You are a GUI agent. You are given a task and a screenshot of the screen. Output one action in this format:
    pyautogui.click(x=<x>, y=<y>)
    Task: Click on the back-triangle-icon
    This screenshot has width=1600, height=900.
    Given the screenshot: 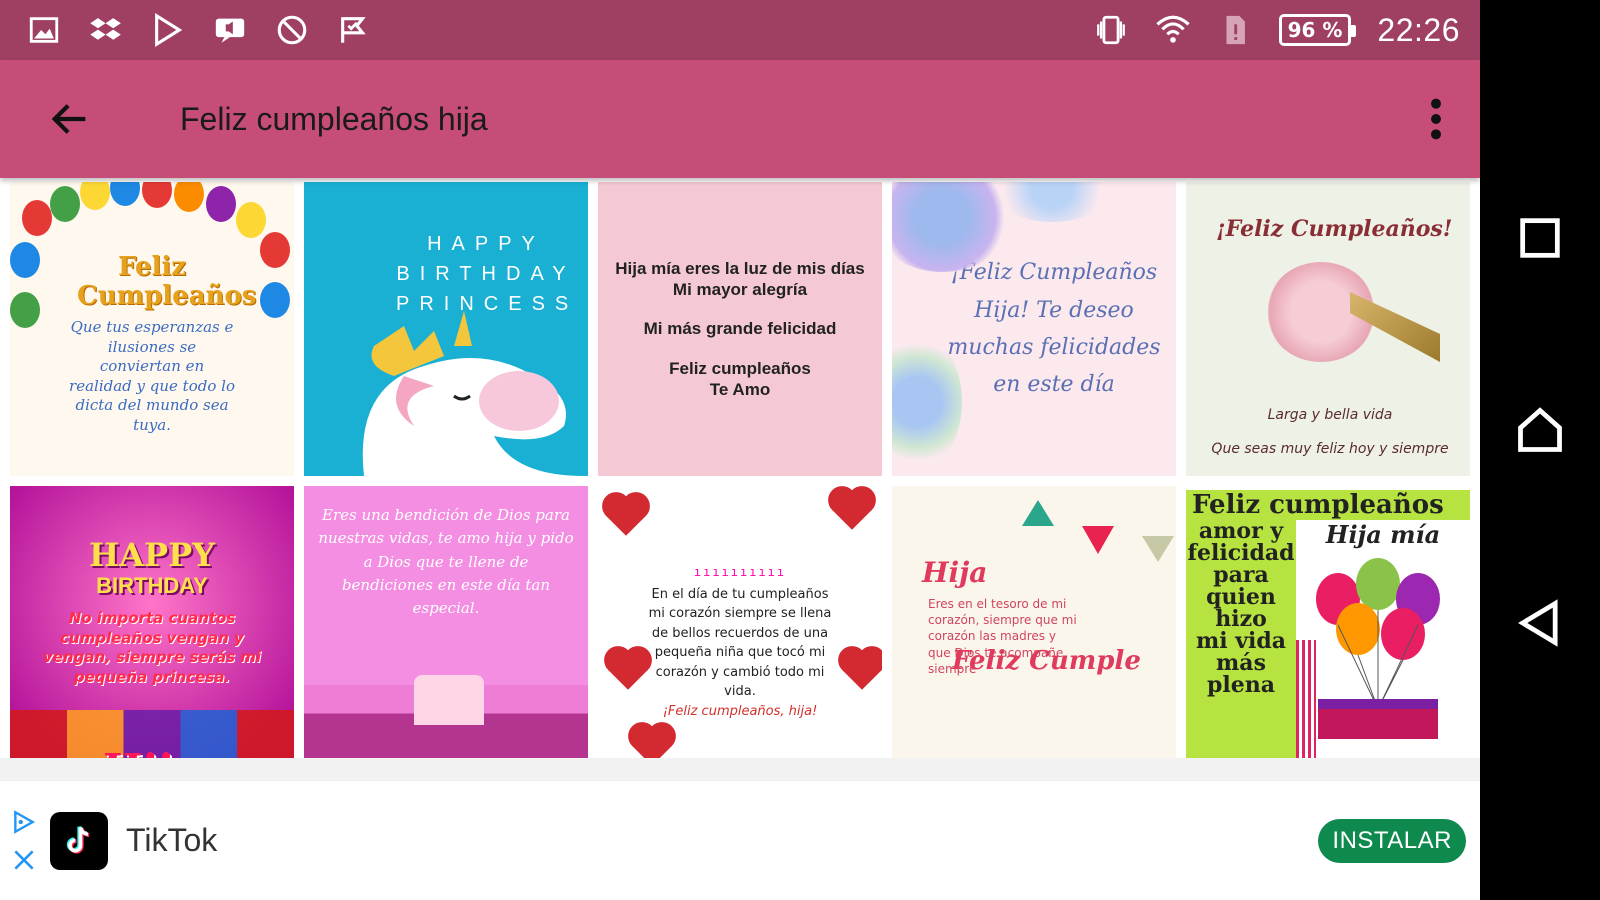 What is the action you would take?
    pyautogui.click(x=1538, y=622)
    